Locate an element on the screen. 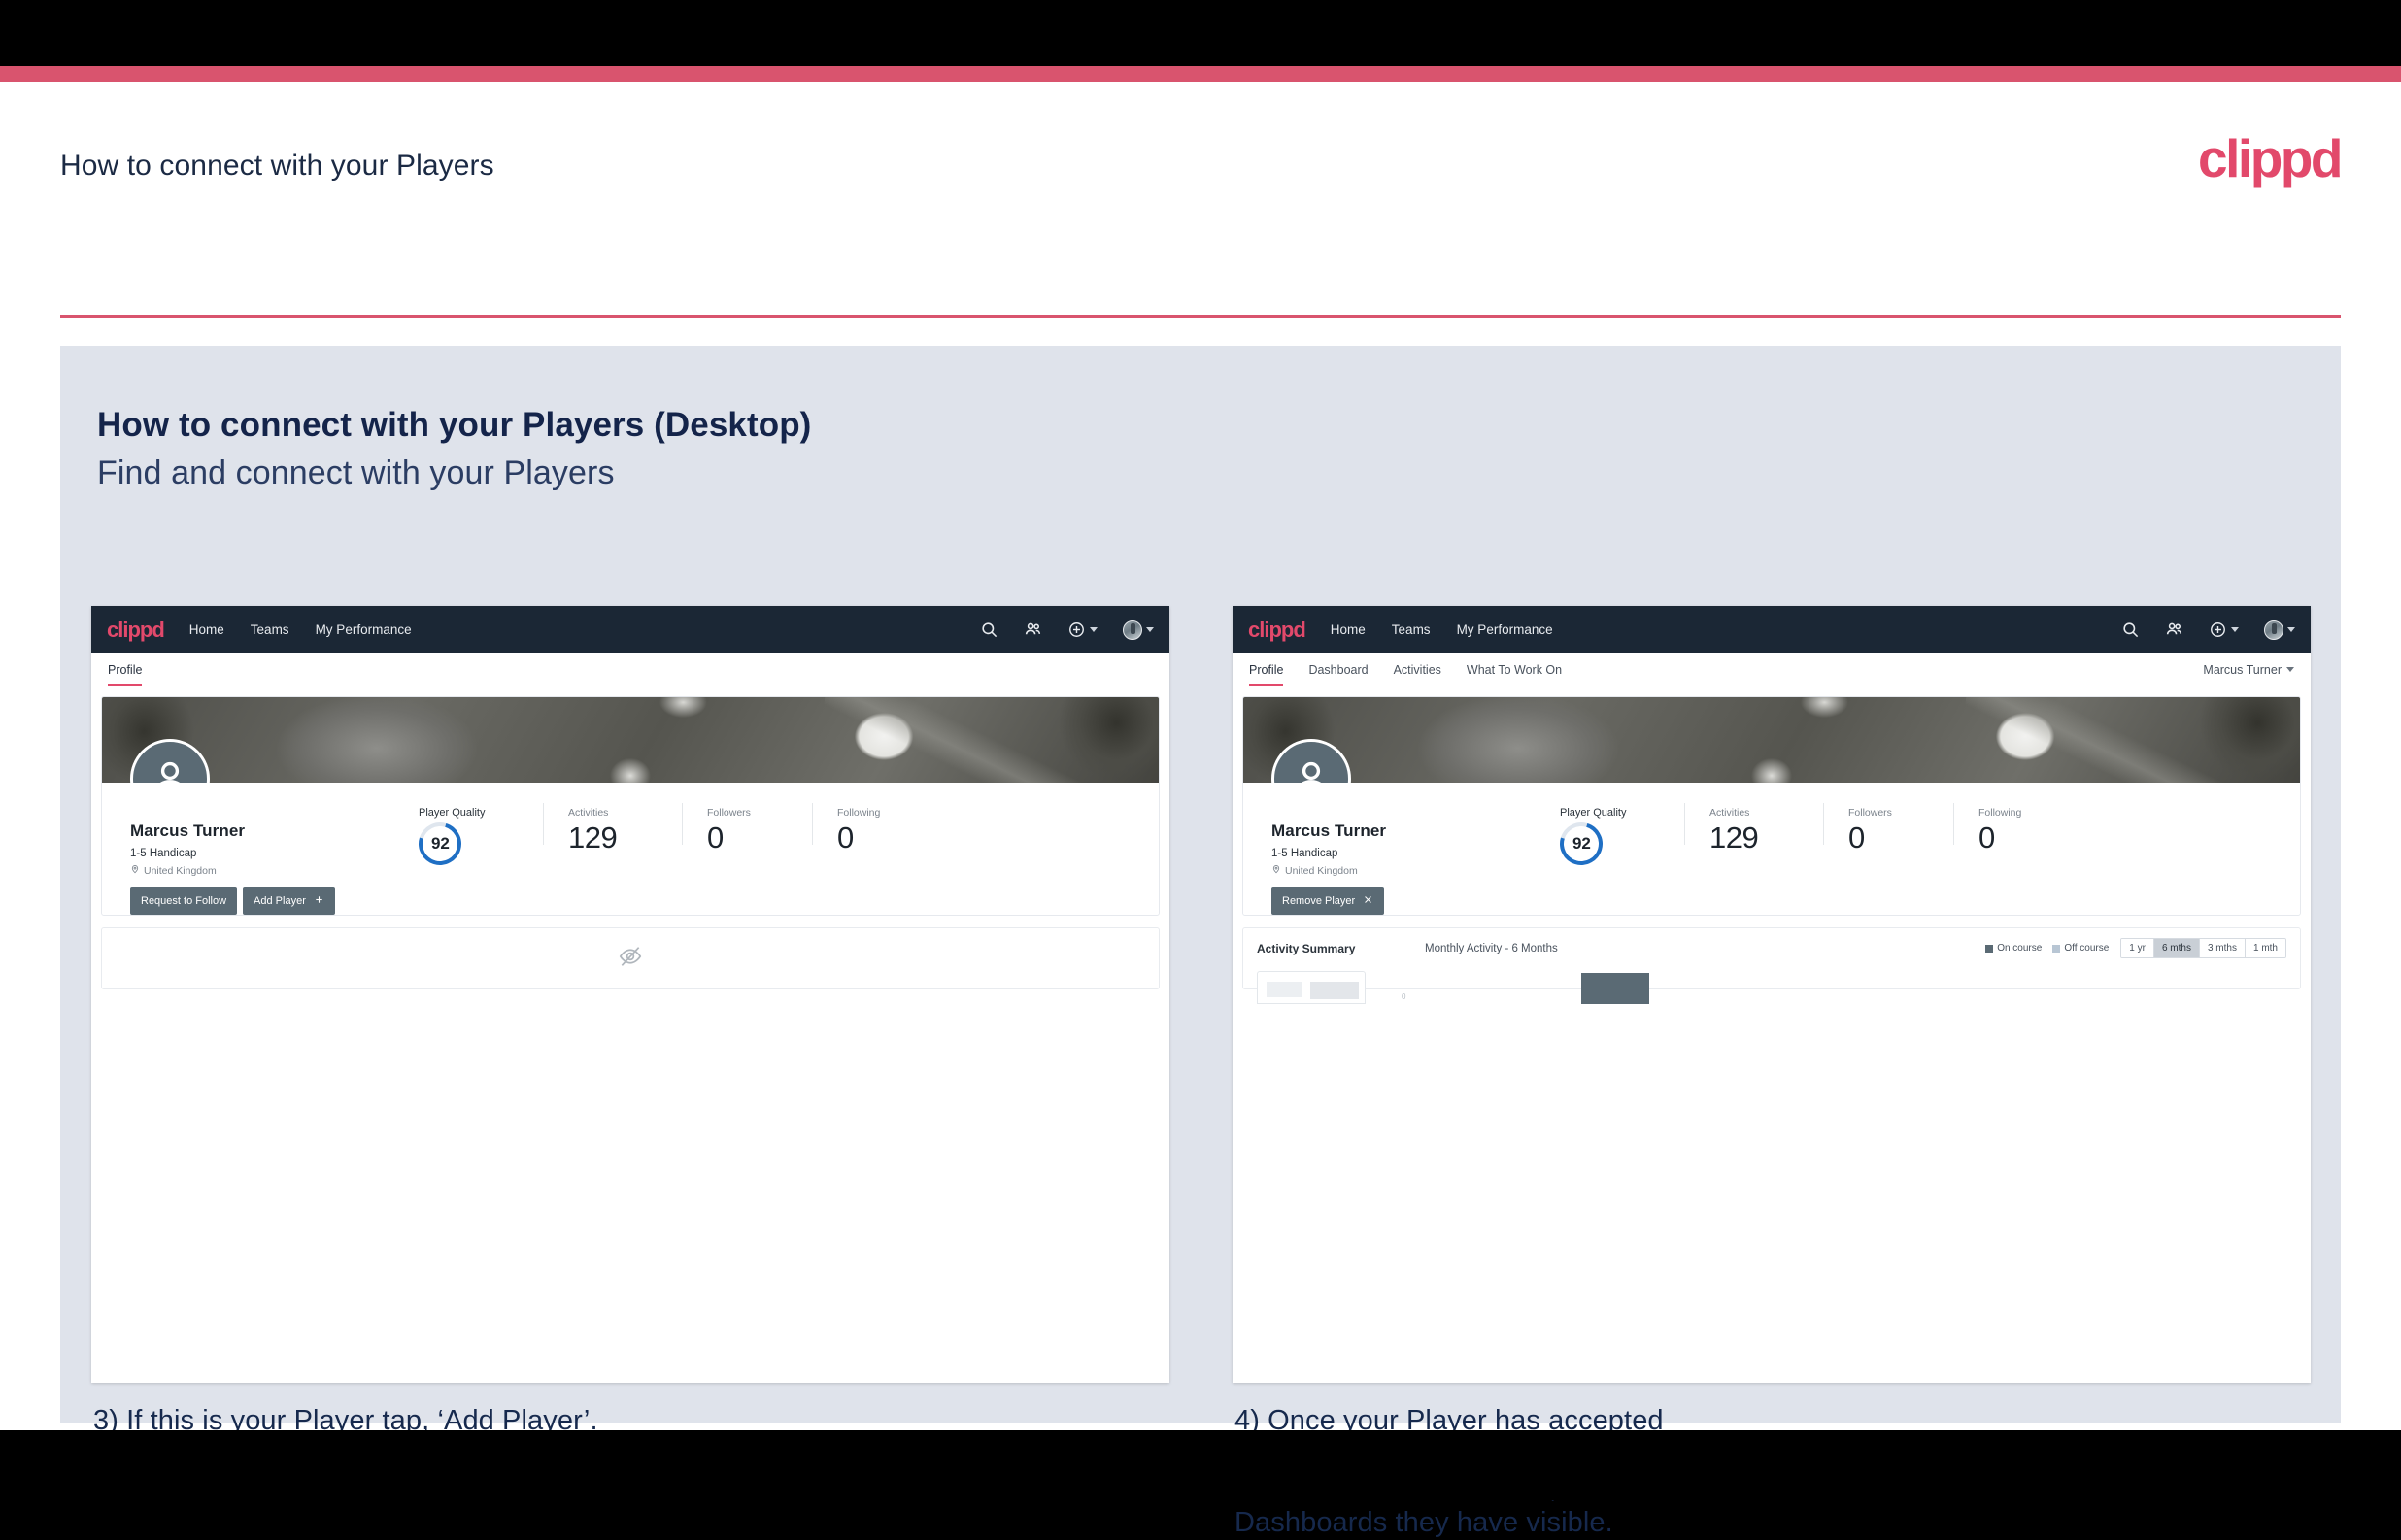 The width and height of the screenshot is (2401, 1540). activities-value: 129 is located at coordinates (593, 837).